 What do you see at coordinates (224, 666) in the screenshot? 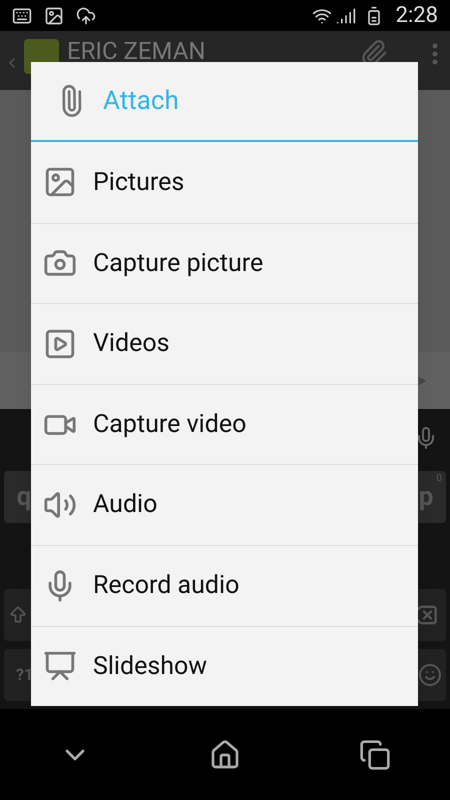
I see `attach-option: Slideshow` at bounding box center [224, 666].